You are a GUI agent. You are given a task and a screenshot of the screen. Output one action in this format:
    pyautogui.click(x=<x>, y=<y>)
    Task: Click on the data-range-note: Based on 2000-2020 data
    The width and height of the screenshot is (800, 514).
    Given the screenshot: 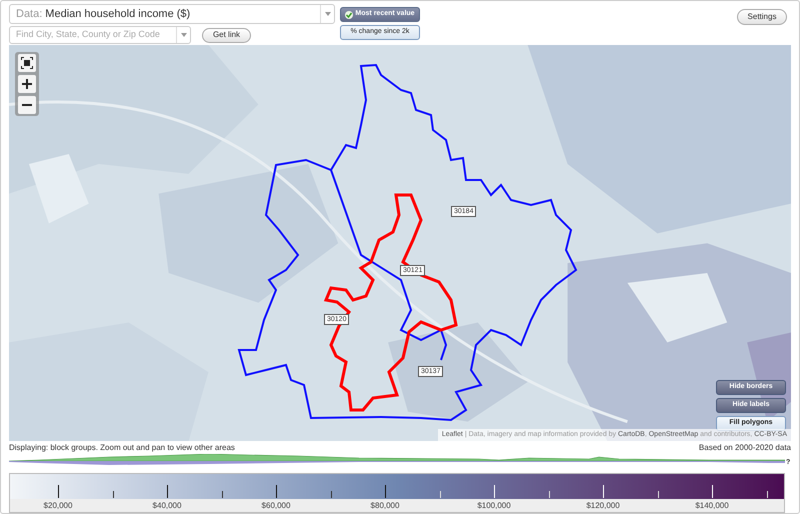 What is the action you would take?
    pyautogui.click(x=744, y=448)
    